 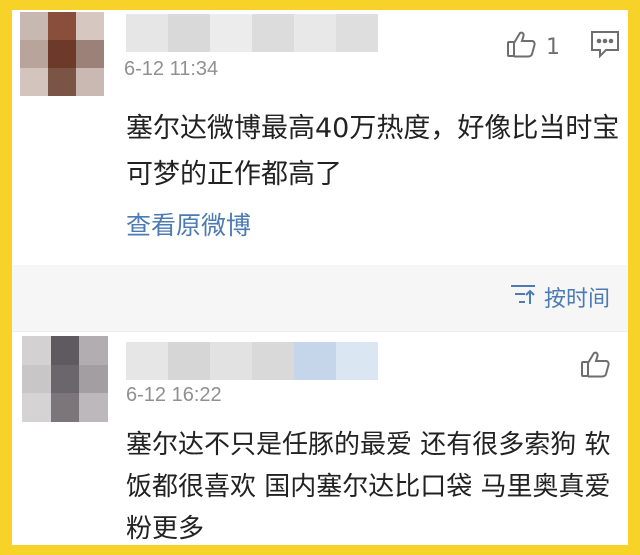 I want to click on view-original-weibo-link: 查看原微博, so click(x=188, y=224).